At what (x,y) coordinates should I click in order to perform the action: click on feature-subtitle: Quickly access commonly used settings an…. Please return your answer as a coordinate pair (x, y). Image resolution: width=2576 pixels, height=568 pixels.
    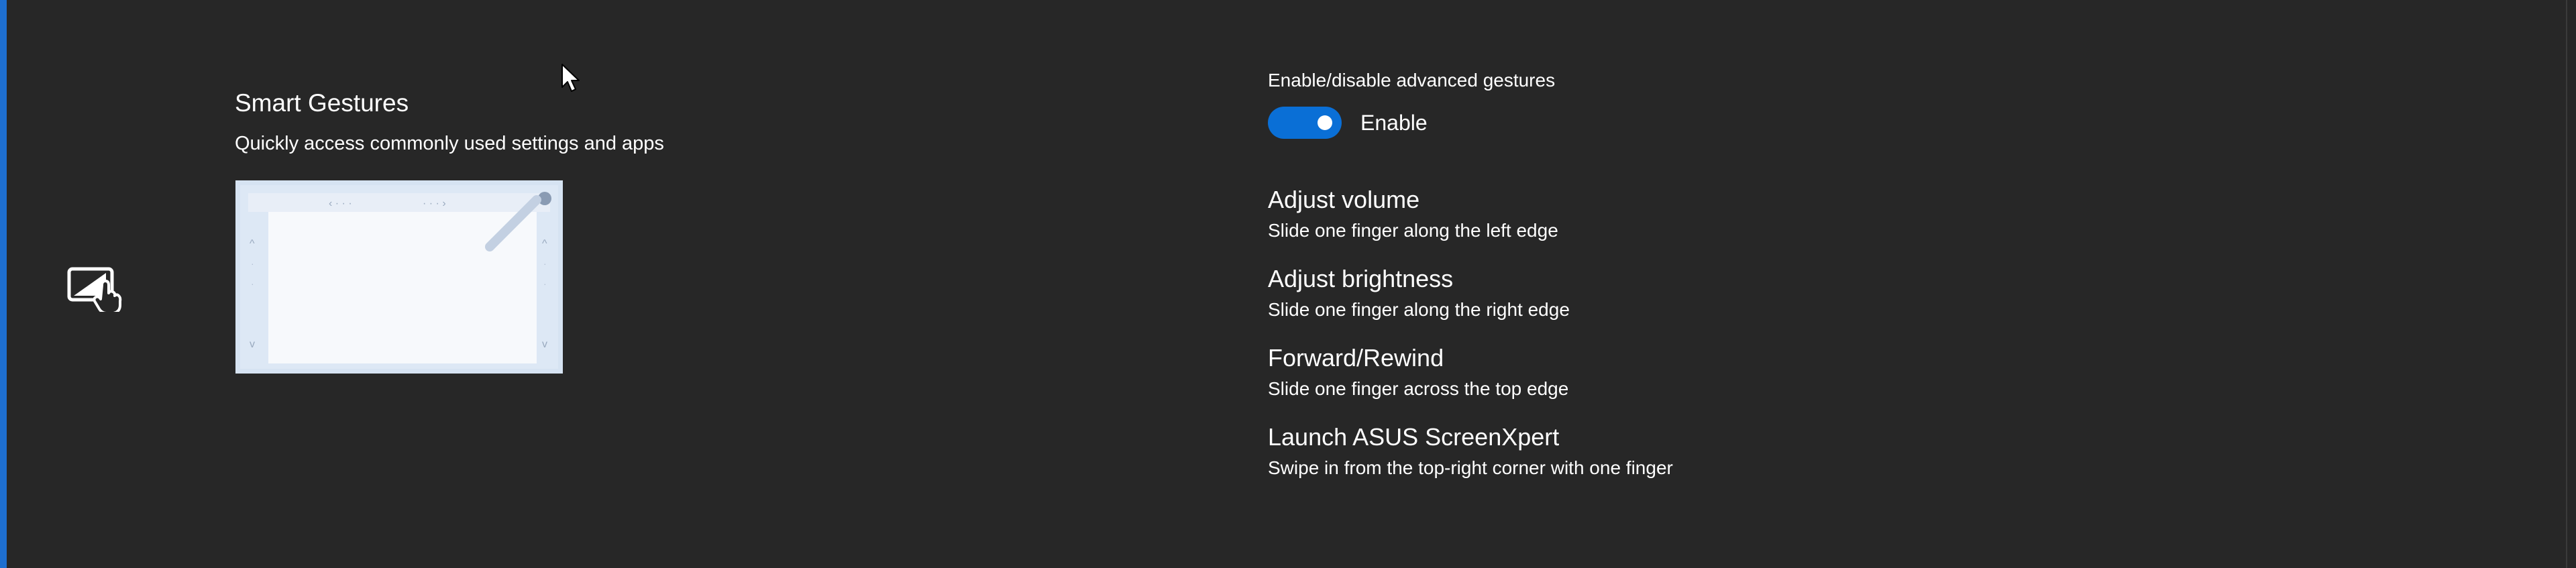
    Looking at the image, I should click on (449, 143).